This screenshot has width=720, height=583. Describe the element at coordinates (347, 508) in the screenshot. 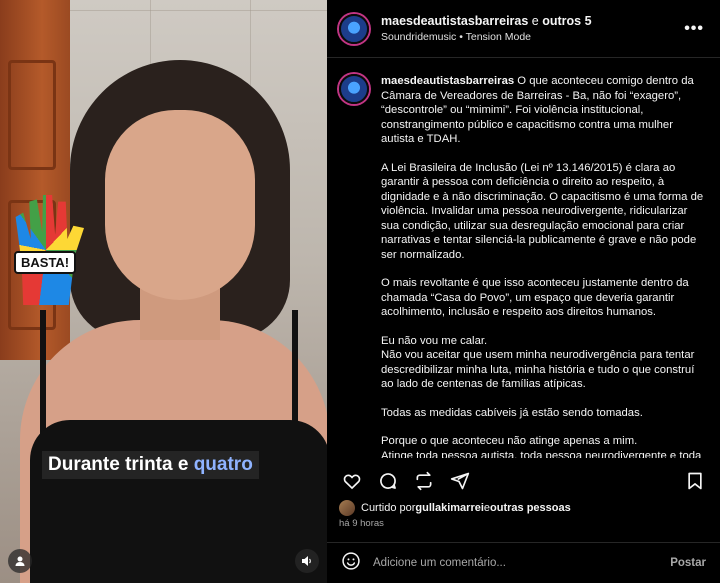

I see `liker-avatar` at that location.